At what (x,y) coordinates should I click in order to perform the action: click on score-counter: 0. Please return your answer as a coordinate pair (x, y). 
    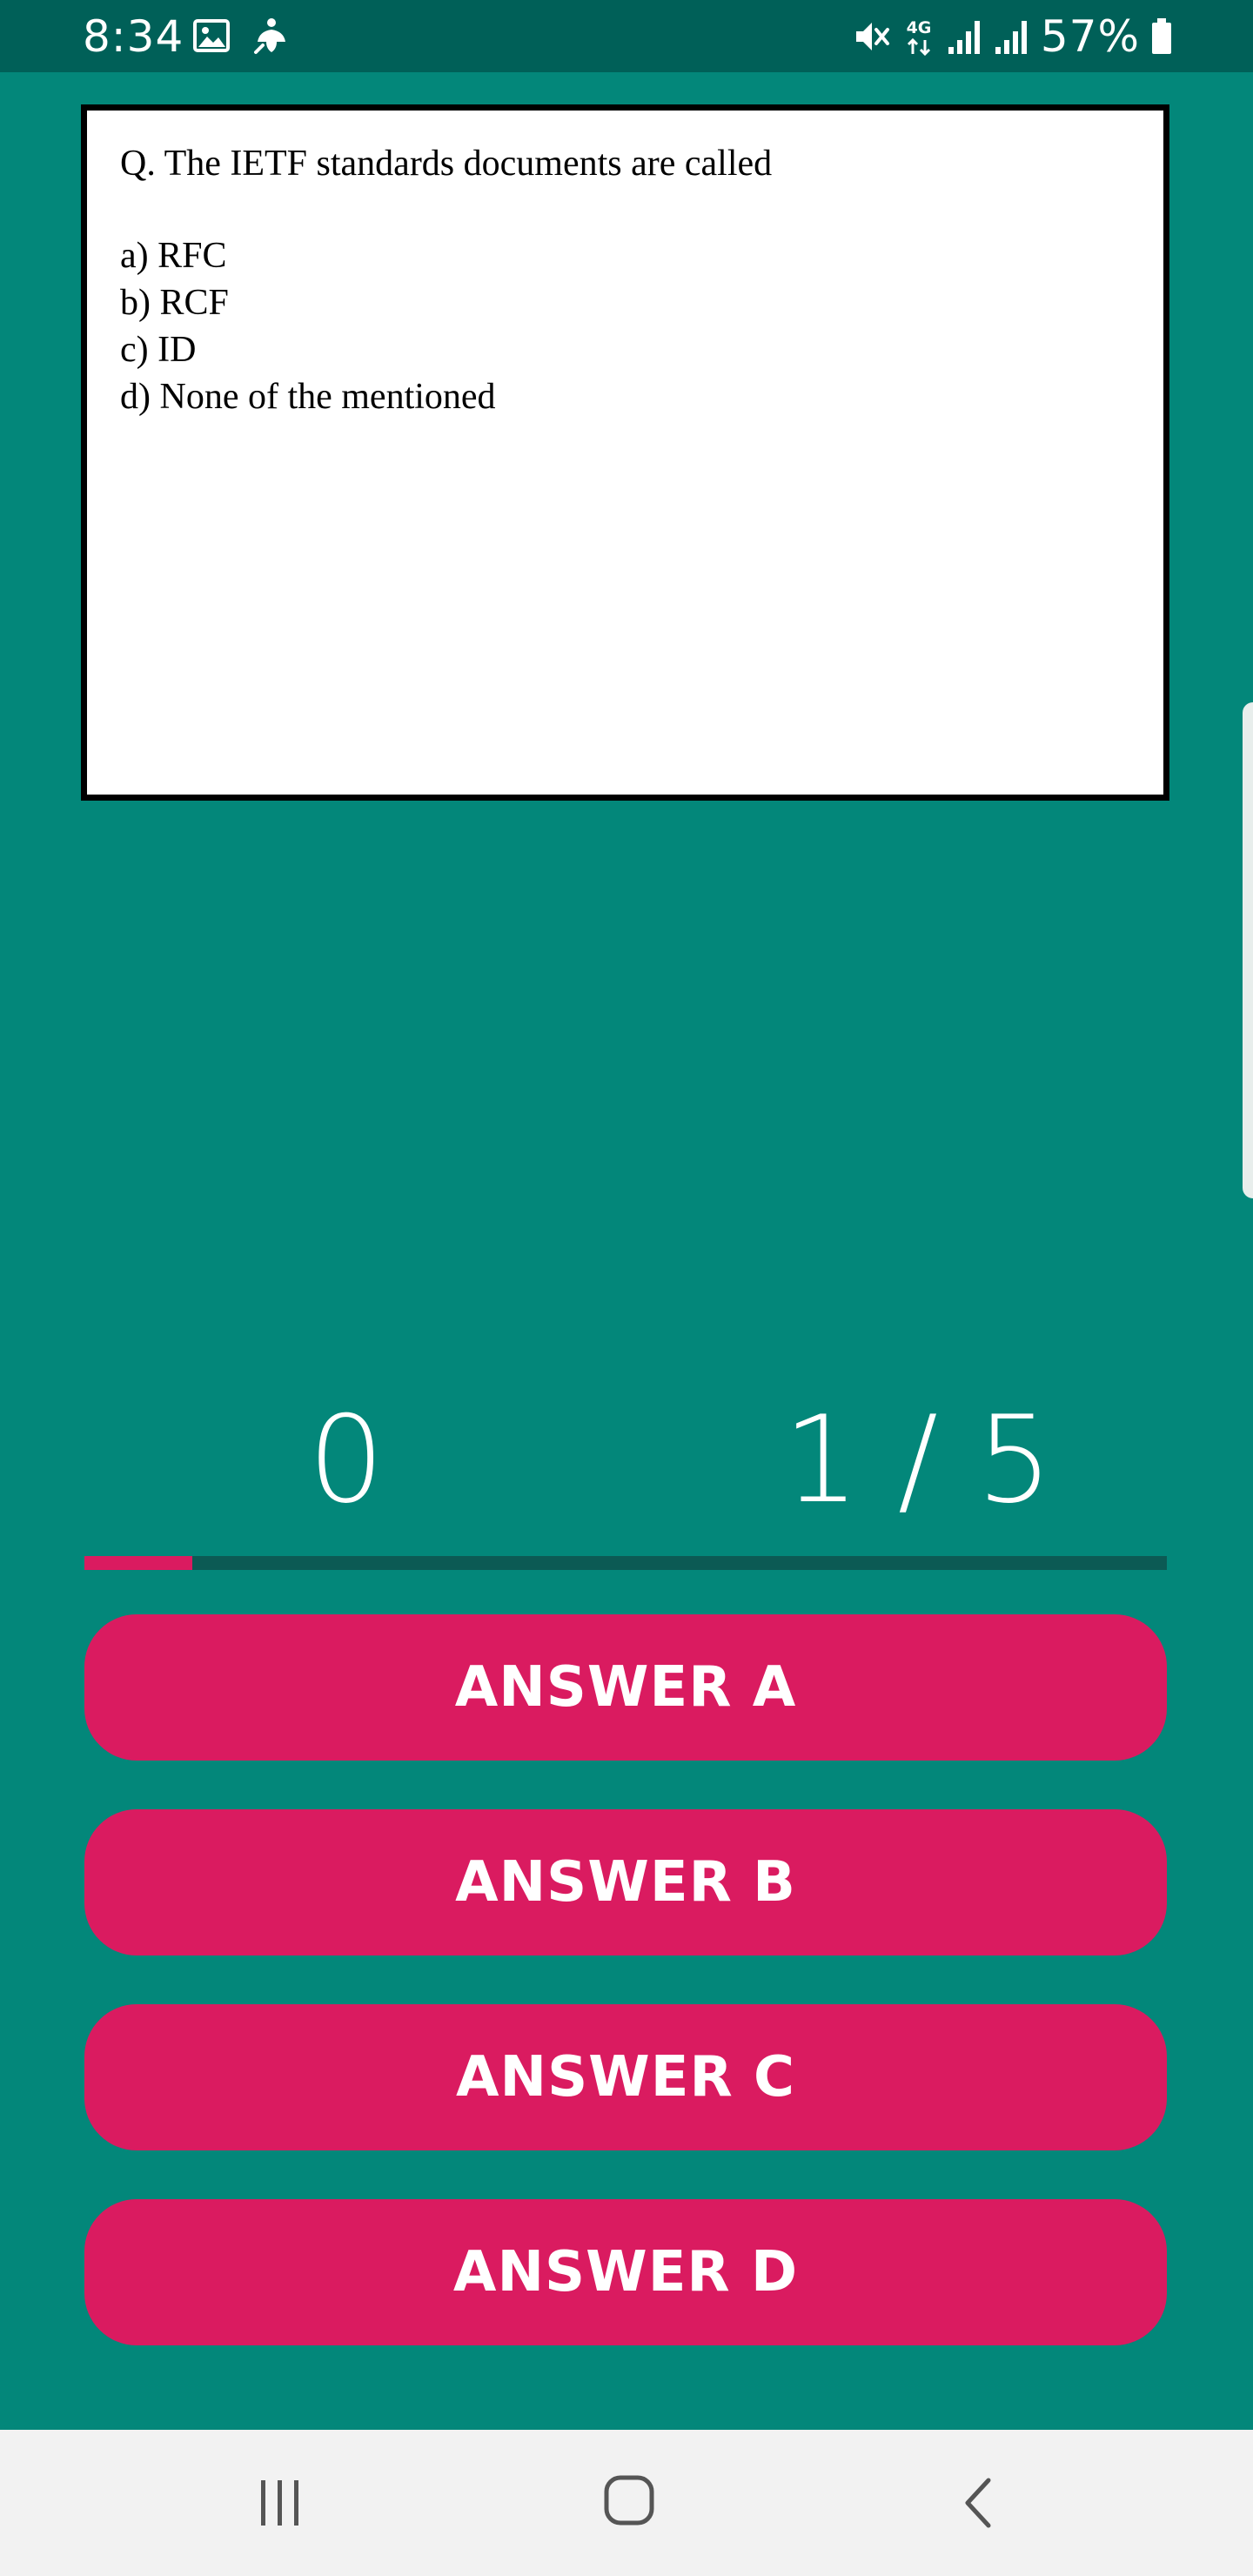
    Looking at the image, I should click on (346, 1460).